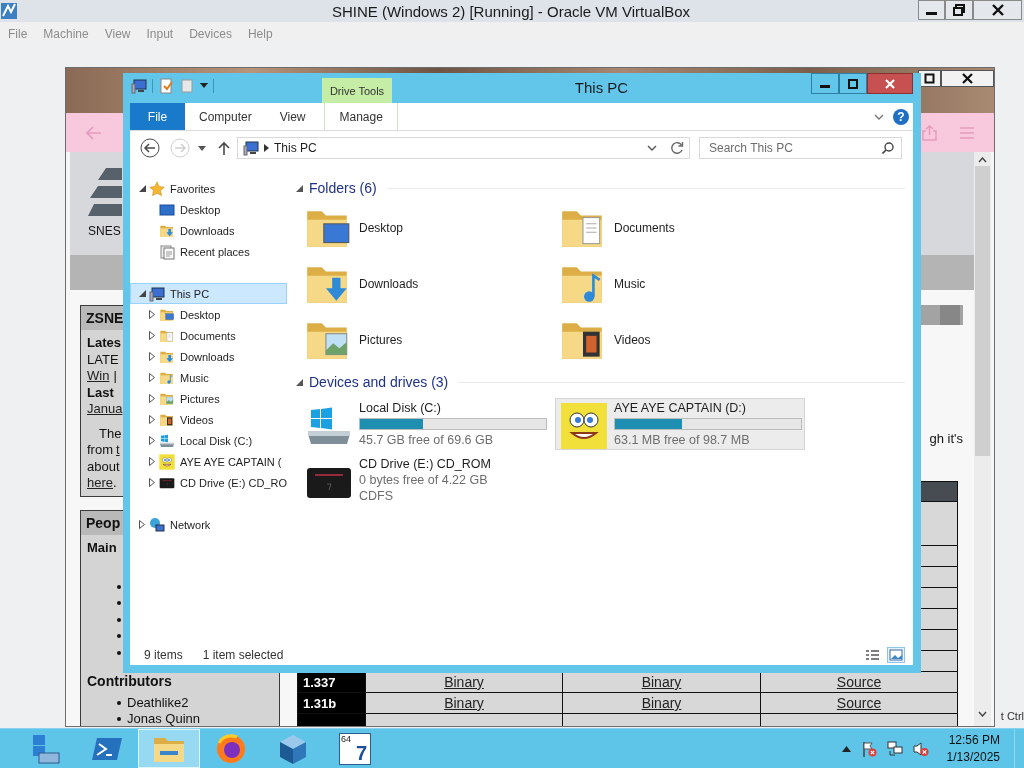 The height and width of the screenshot is (768, 1024). I want to click on refresh-icon, so click(677, 148).